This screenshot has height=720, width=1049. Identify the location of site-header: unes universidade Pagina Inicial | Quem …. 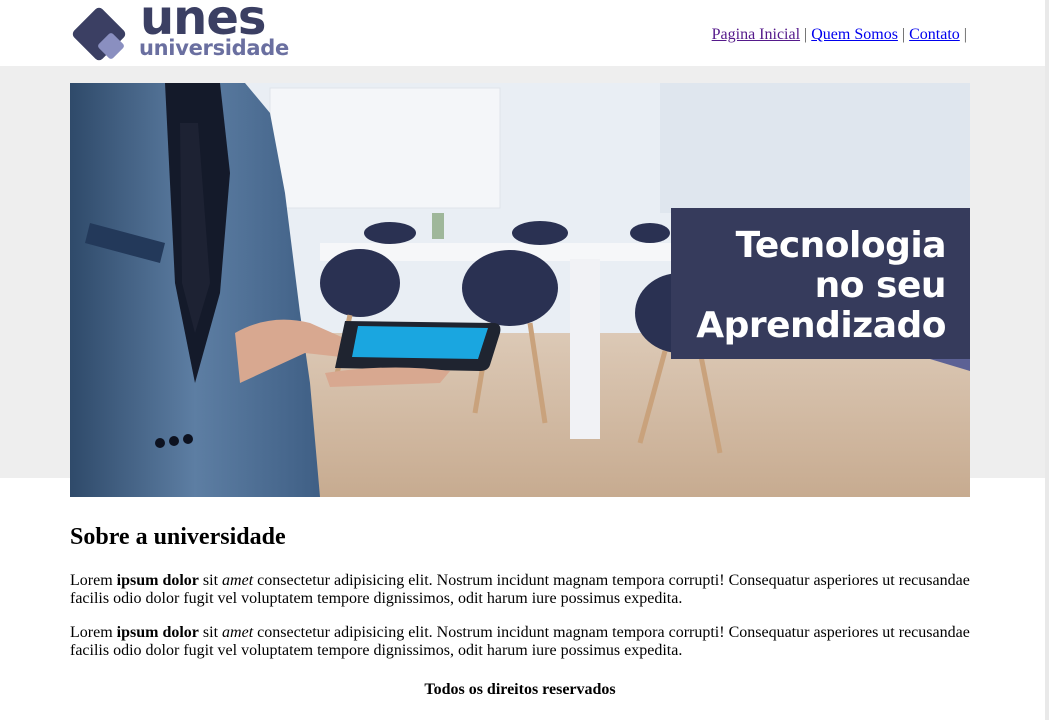
(522, 33).